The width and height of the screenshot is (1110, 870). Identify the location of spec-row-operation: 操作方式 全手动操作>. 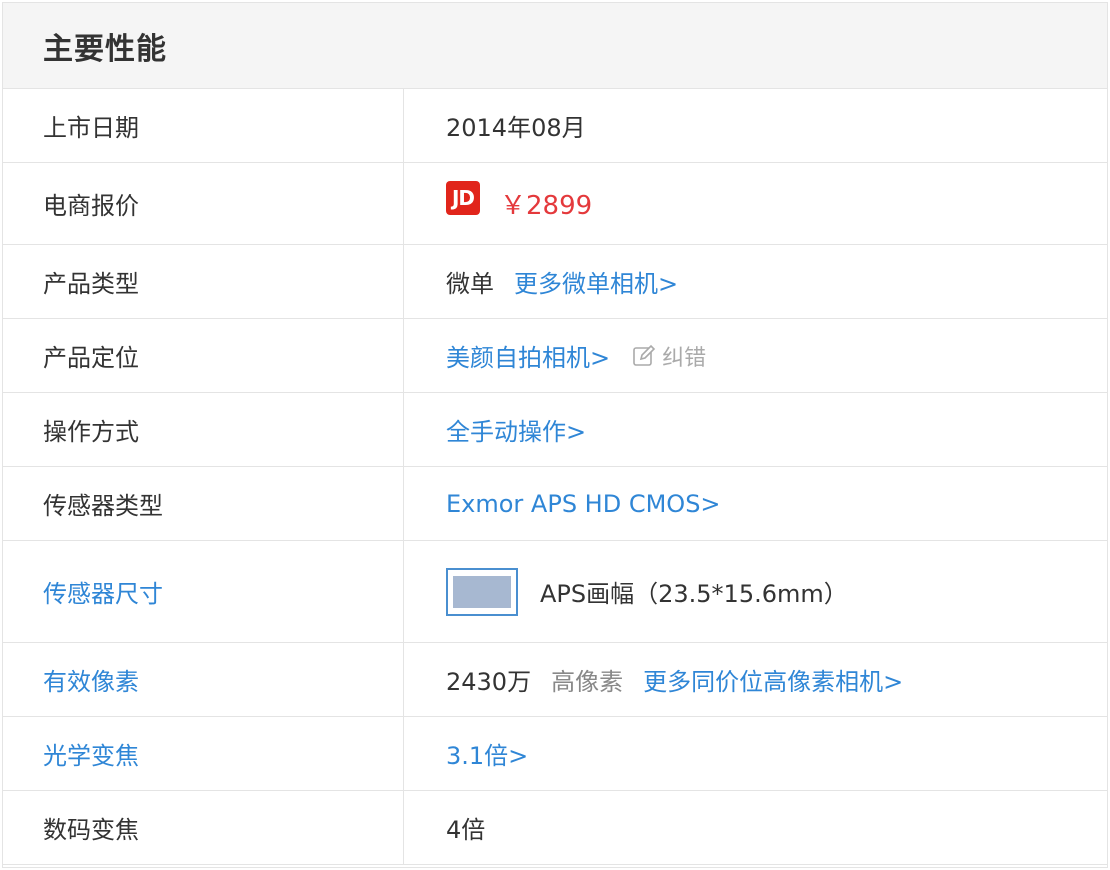
(555, 430).